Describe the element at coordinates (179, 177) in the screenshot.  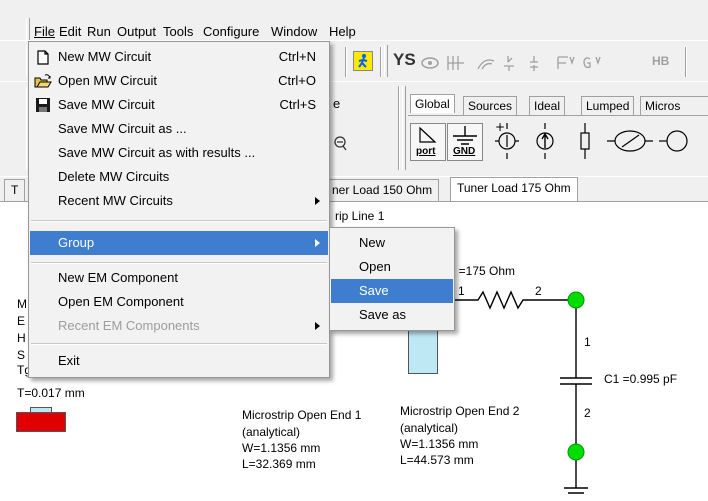
I see `menu-item-delete-mw-circuits: Delete MW Circuits` at that location.